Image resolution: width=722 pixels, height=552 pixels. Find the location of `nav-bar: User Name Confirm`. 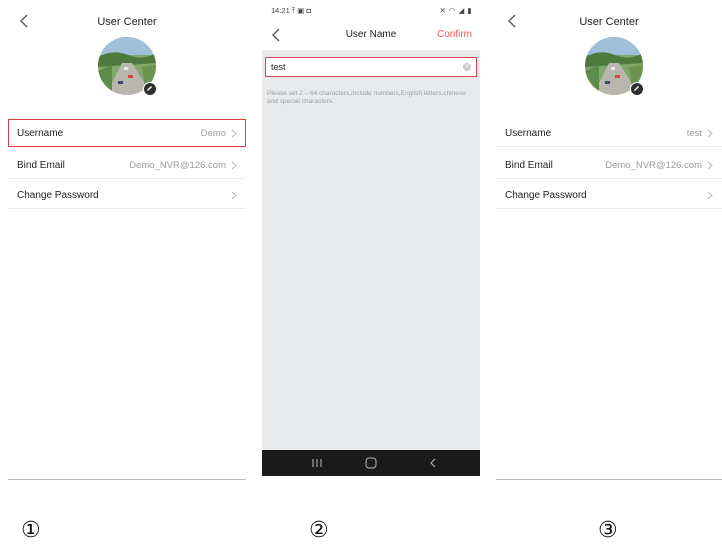

nav-bar: User Name Confirm is located at coordinates (371, 35).